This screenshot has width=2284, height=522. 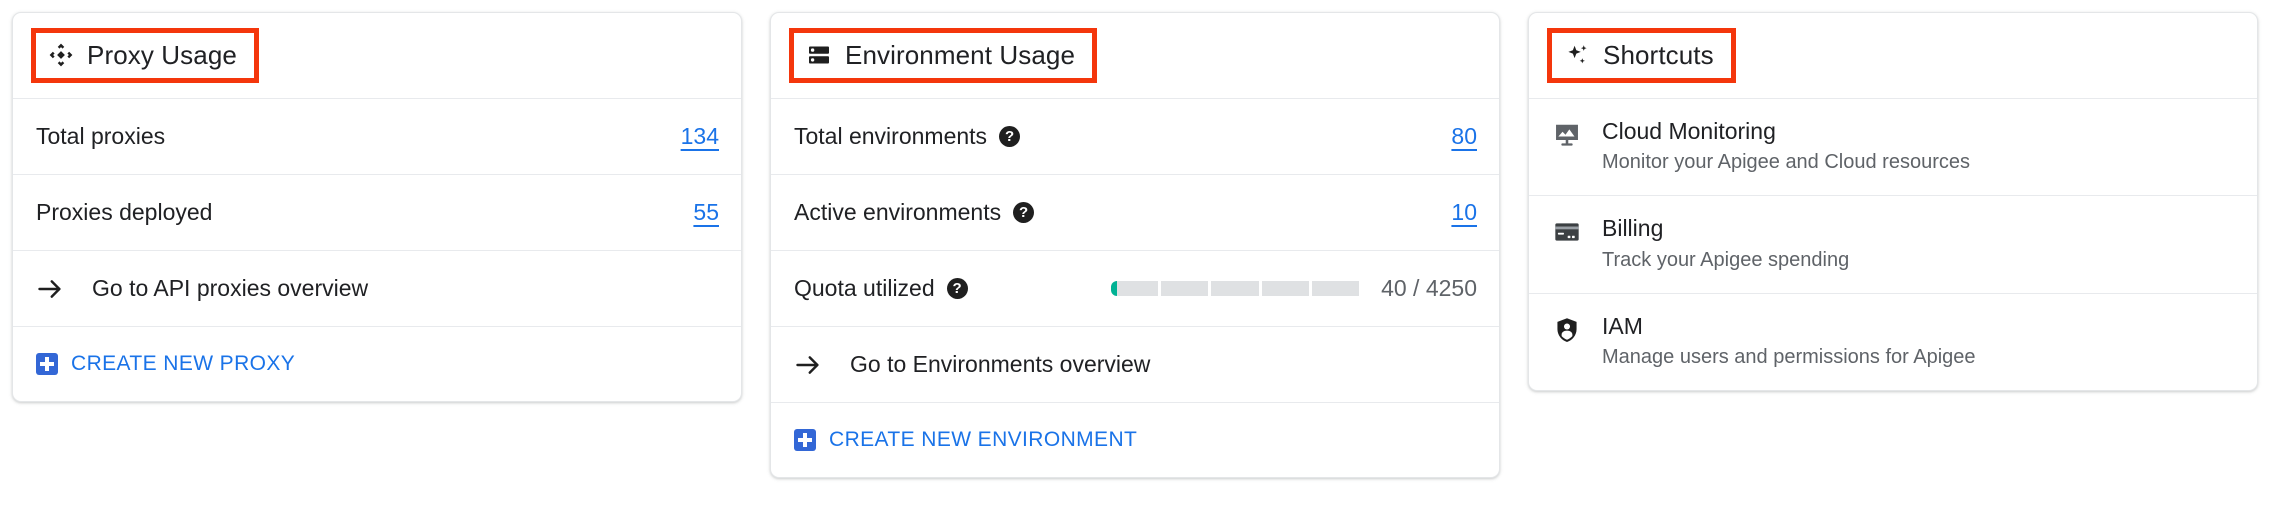 I want to click on shortcuts-title-highlight: Shortcuts, so click(x=1641, y=55).